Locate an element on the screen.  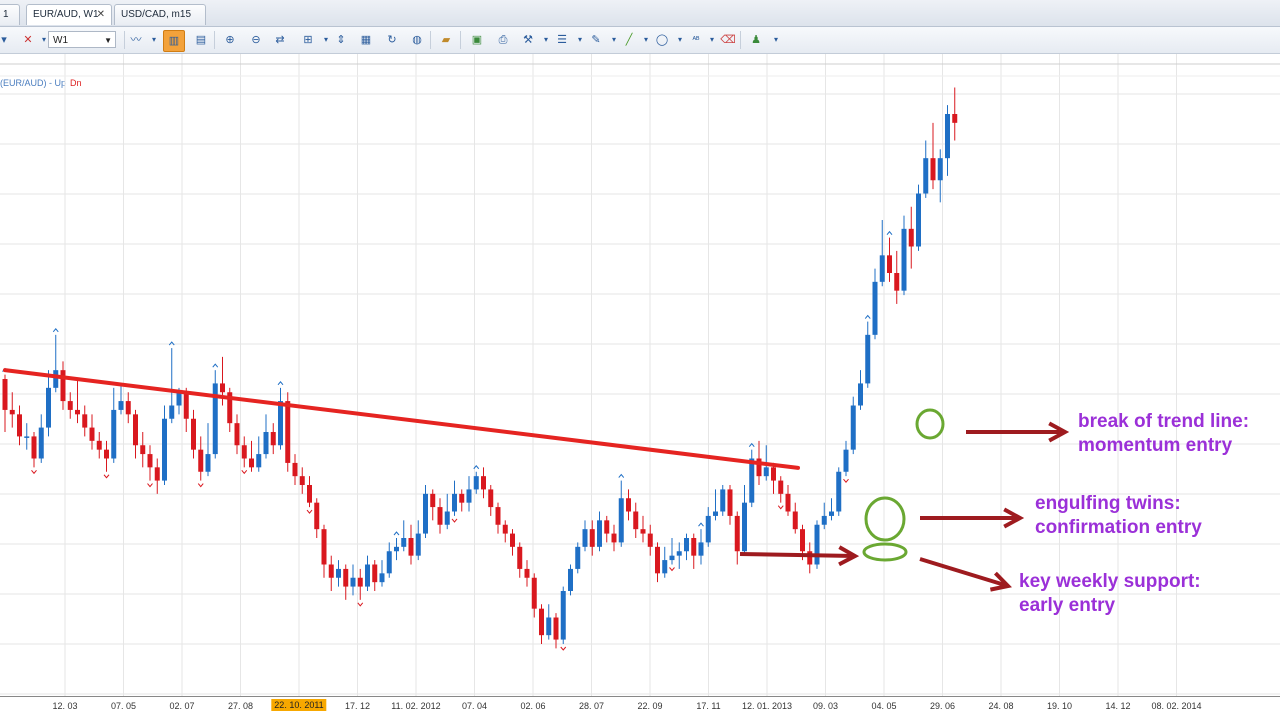
line-icon: ╱ is located at coordinates (629, 40).